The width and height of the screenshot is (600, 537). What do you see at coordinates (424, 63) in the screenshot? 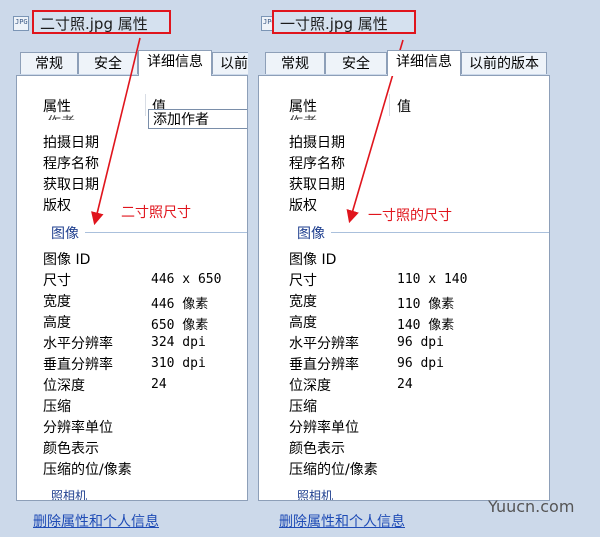
I see `right-tab-details: 详细信息` at bounding box center [424, 63].